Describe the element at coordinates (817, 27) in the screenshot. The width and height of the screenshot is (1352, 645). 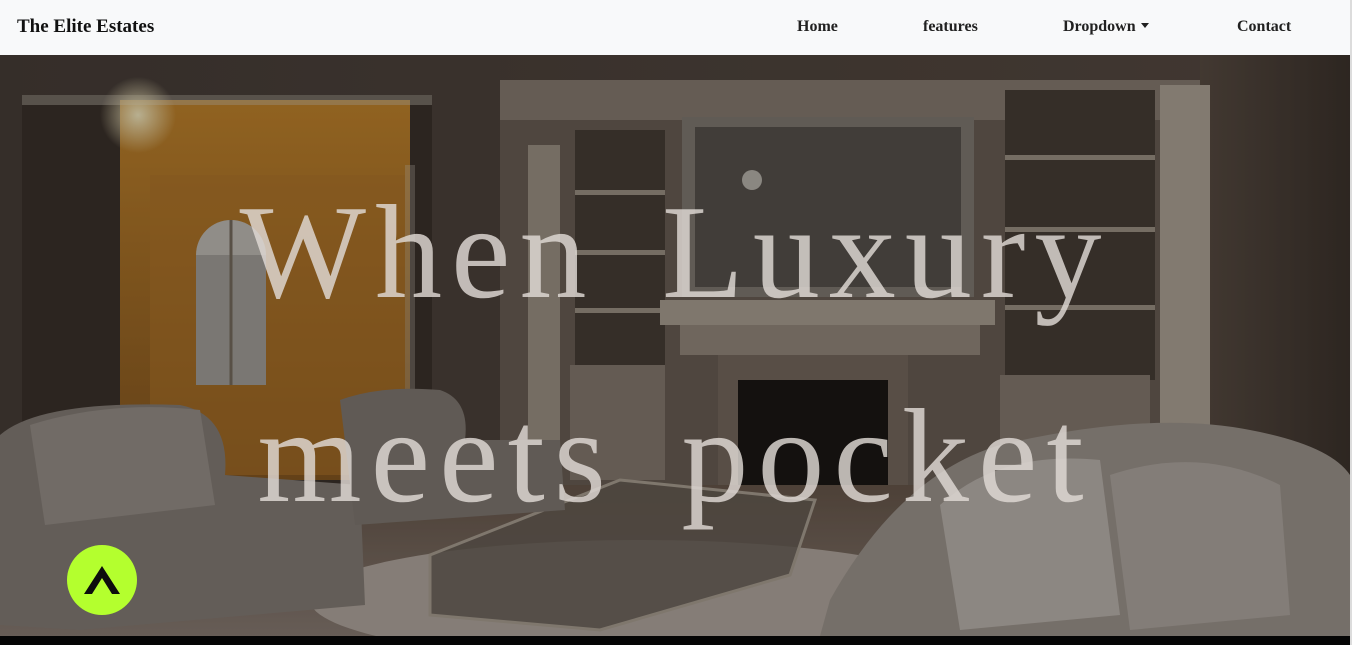
I see `nav-link-home: Home` at that location.